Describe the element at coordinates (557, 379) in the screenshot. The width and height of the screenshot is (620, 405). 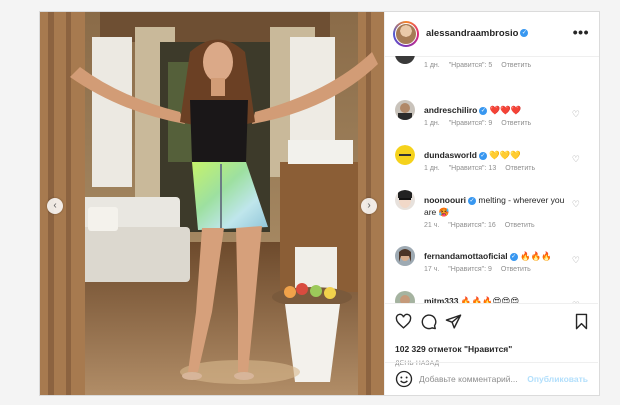
I see `publish-button: Опубликовать` at that location.